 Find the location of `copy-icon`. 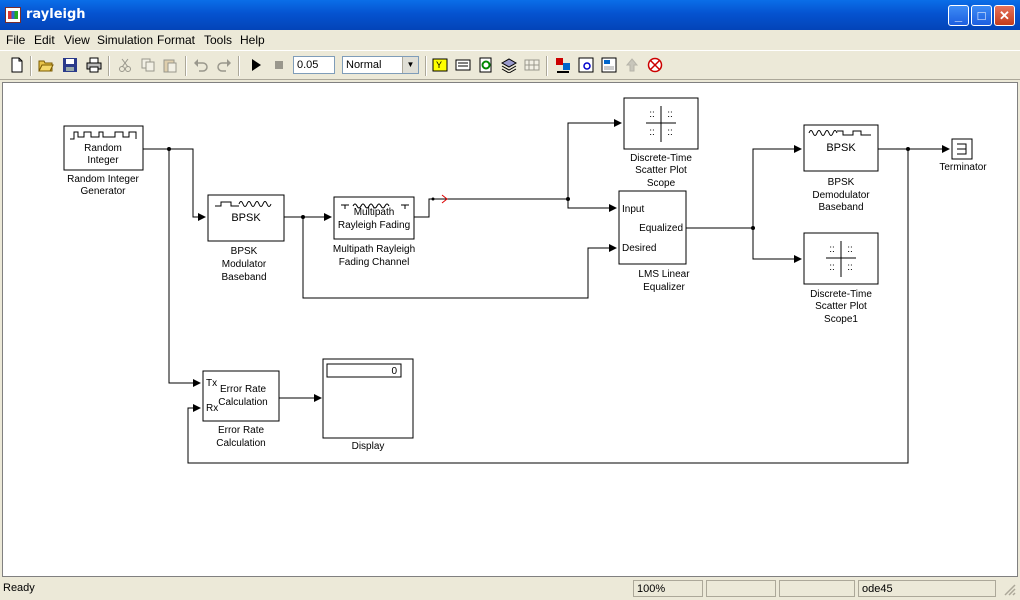

copy-icon is located at coordinates (148, 65).